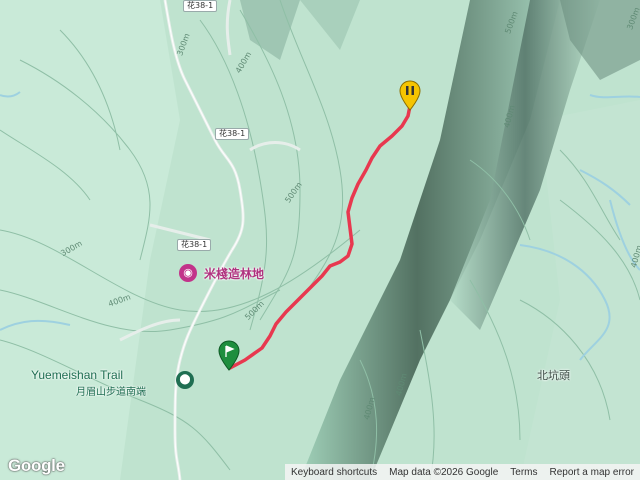  I want to click on place-label: 北坑頭, so click(553, 375).